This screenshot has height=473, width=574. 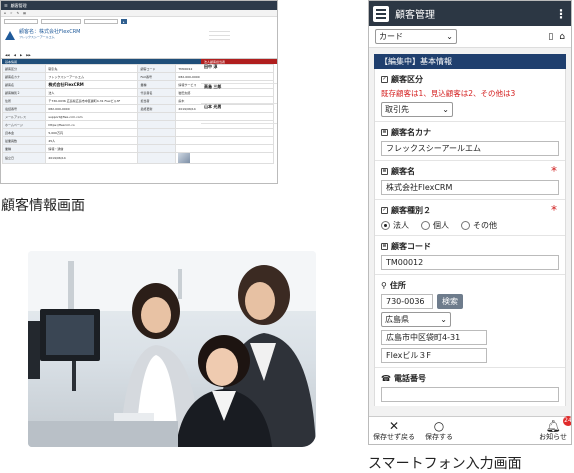 What do you see at coordinates (21, 55) in the screenshot?
I see `next-record-icon: ▶` at bounding box center [21, 55].